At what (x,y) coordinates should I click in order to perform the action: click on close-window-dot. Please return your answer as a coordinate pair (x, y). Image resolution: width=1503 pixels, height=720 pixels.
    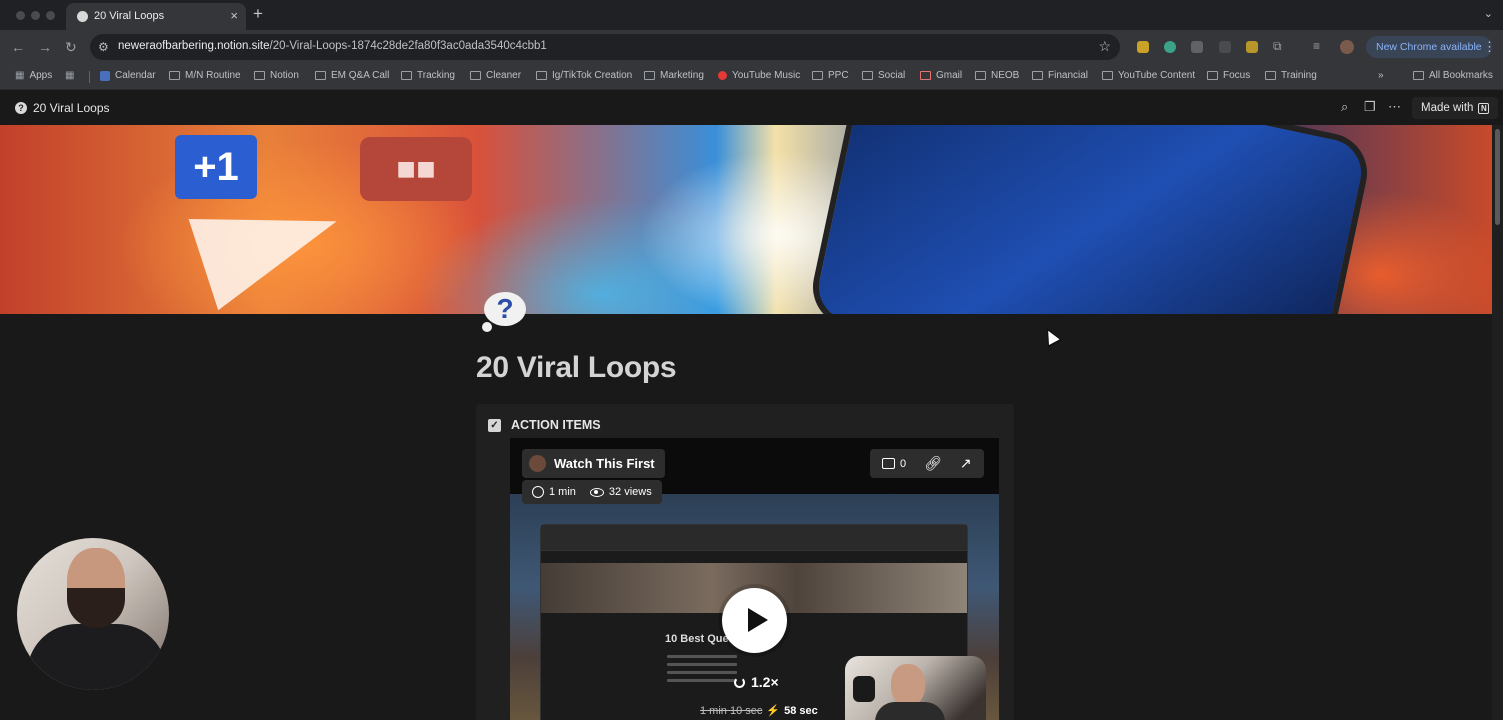
    Looking at the image, I should click on (20, 15).